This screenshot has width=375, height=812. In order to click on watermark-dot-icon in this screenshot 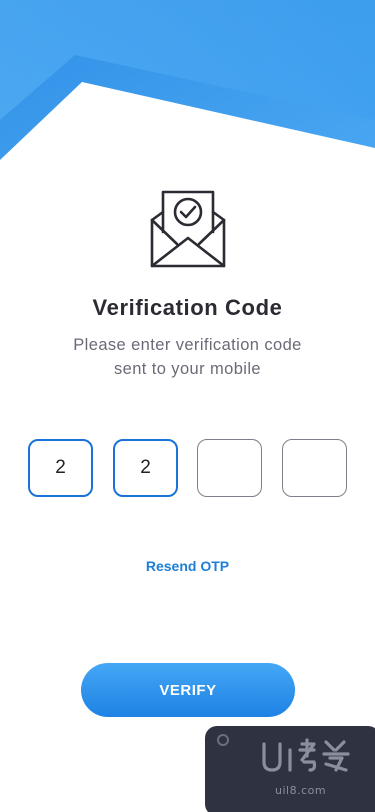, I will do `click(223, 740)`.